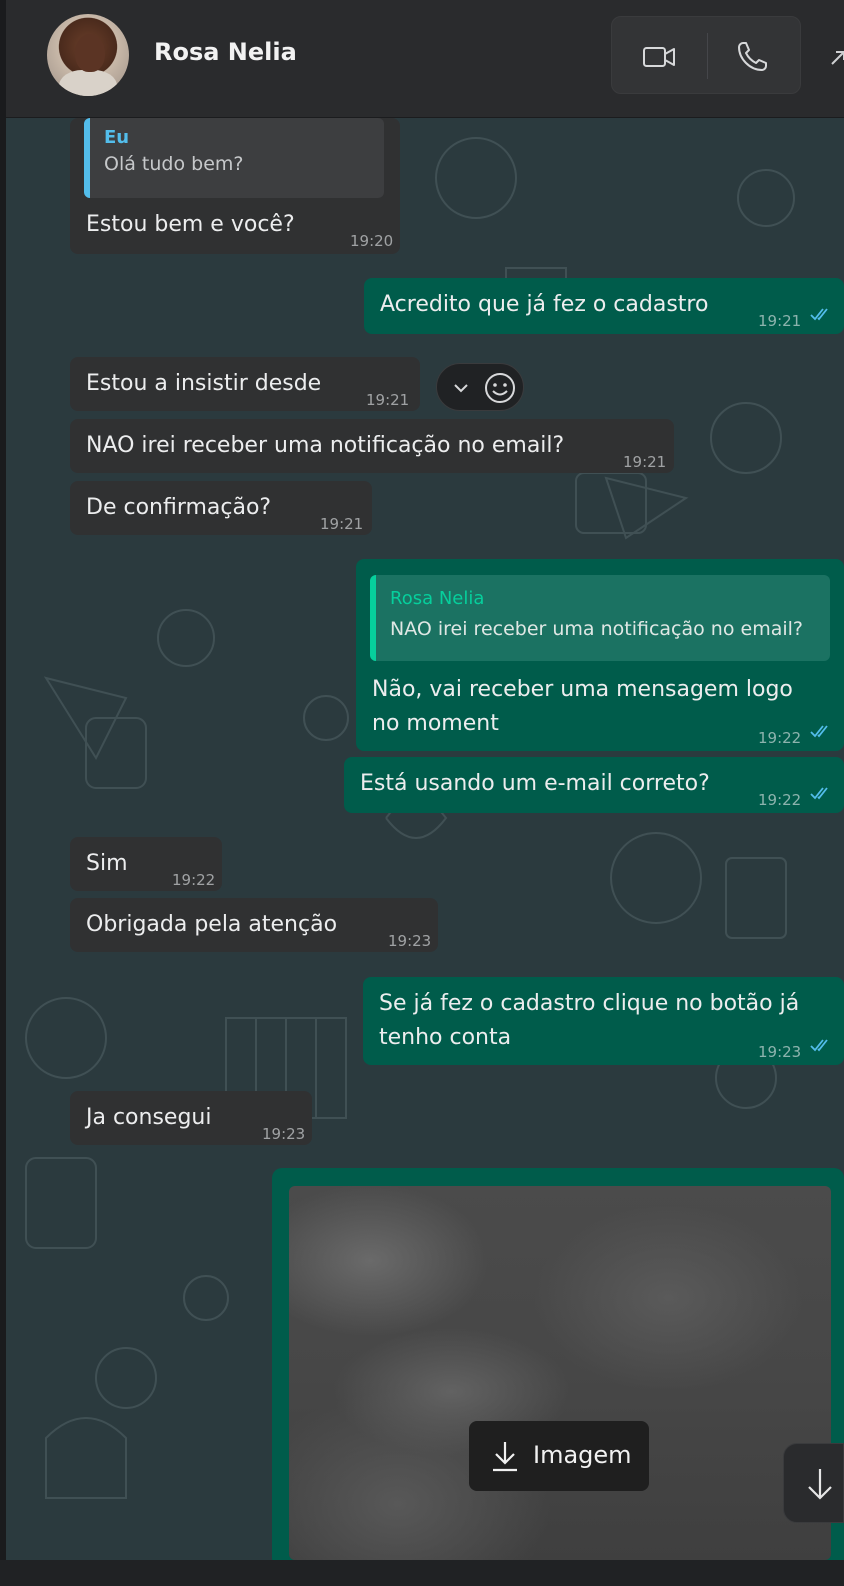  Describe the element at coordinates (544, 304) in the screenshot. I see `message-text: Acredito que já fez o cadastro` at that location.